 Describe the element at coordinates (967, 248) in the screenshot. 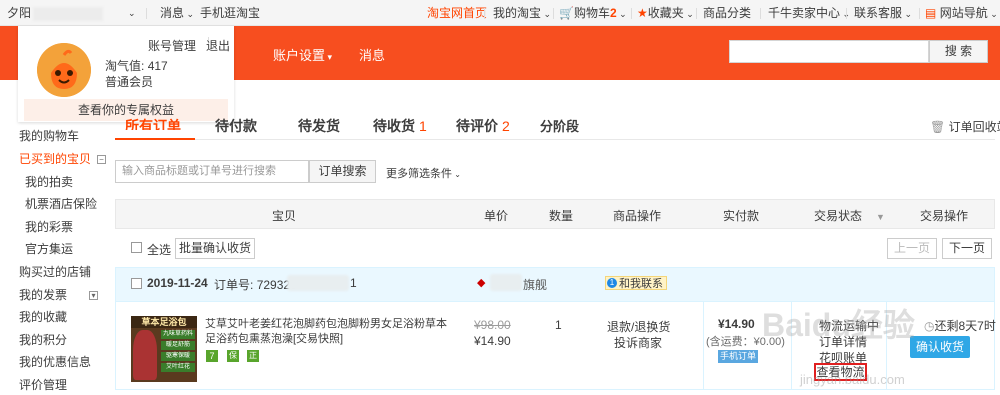

I see `next-page-button: 下一页` at that location.